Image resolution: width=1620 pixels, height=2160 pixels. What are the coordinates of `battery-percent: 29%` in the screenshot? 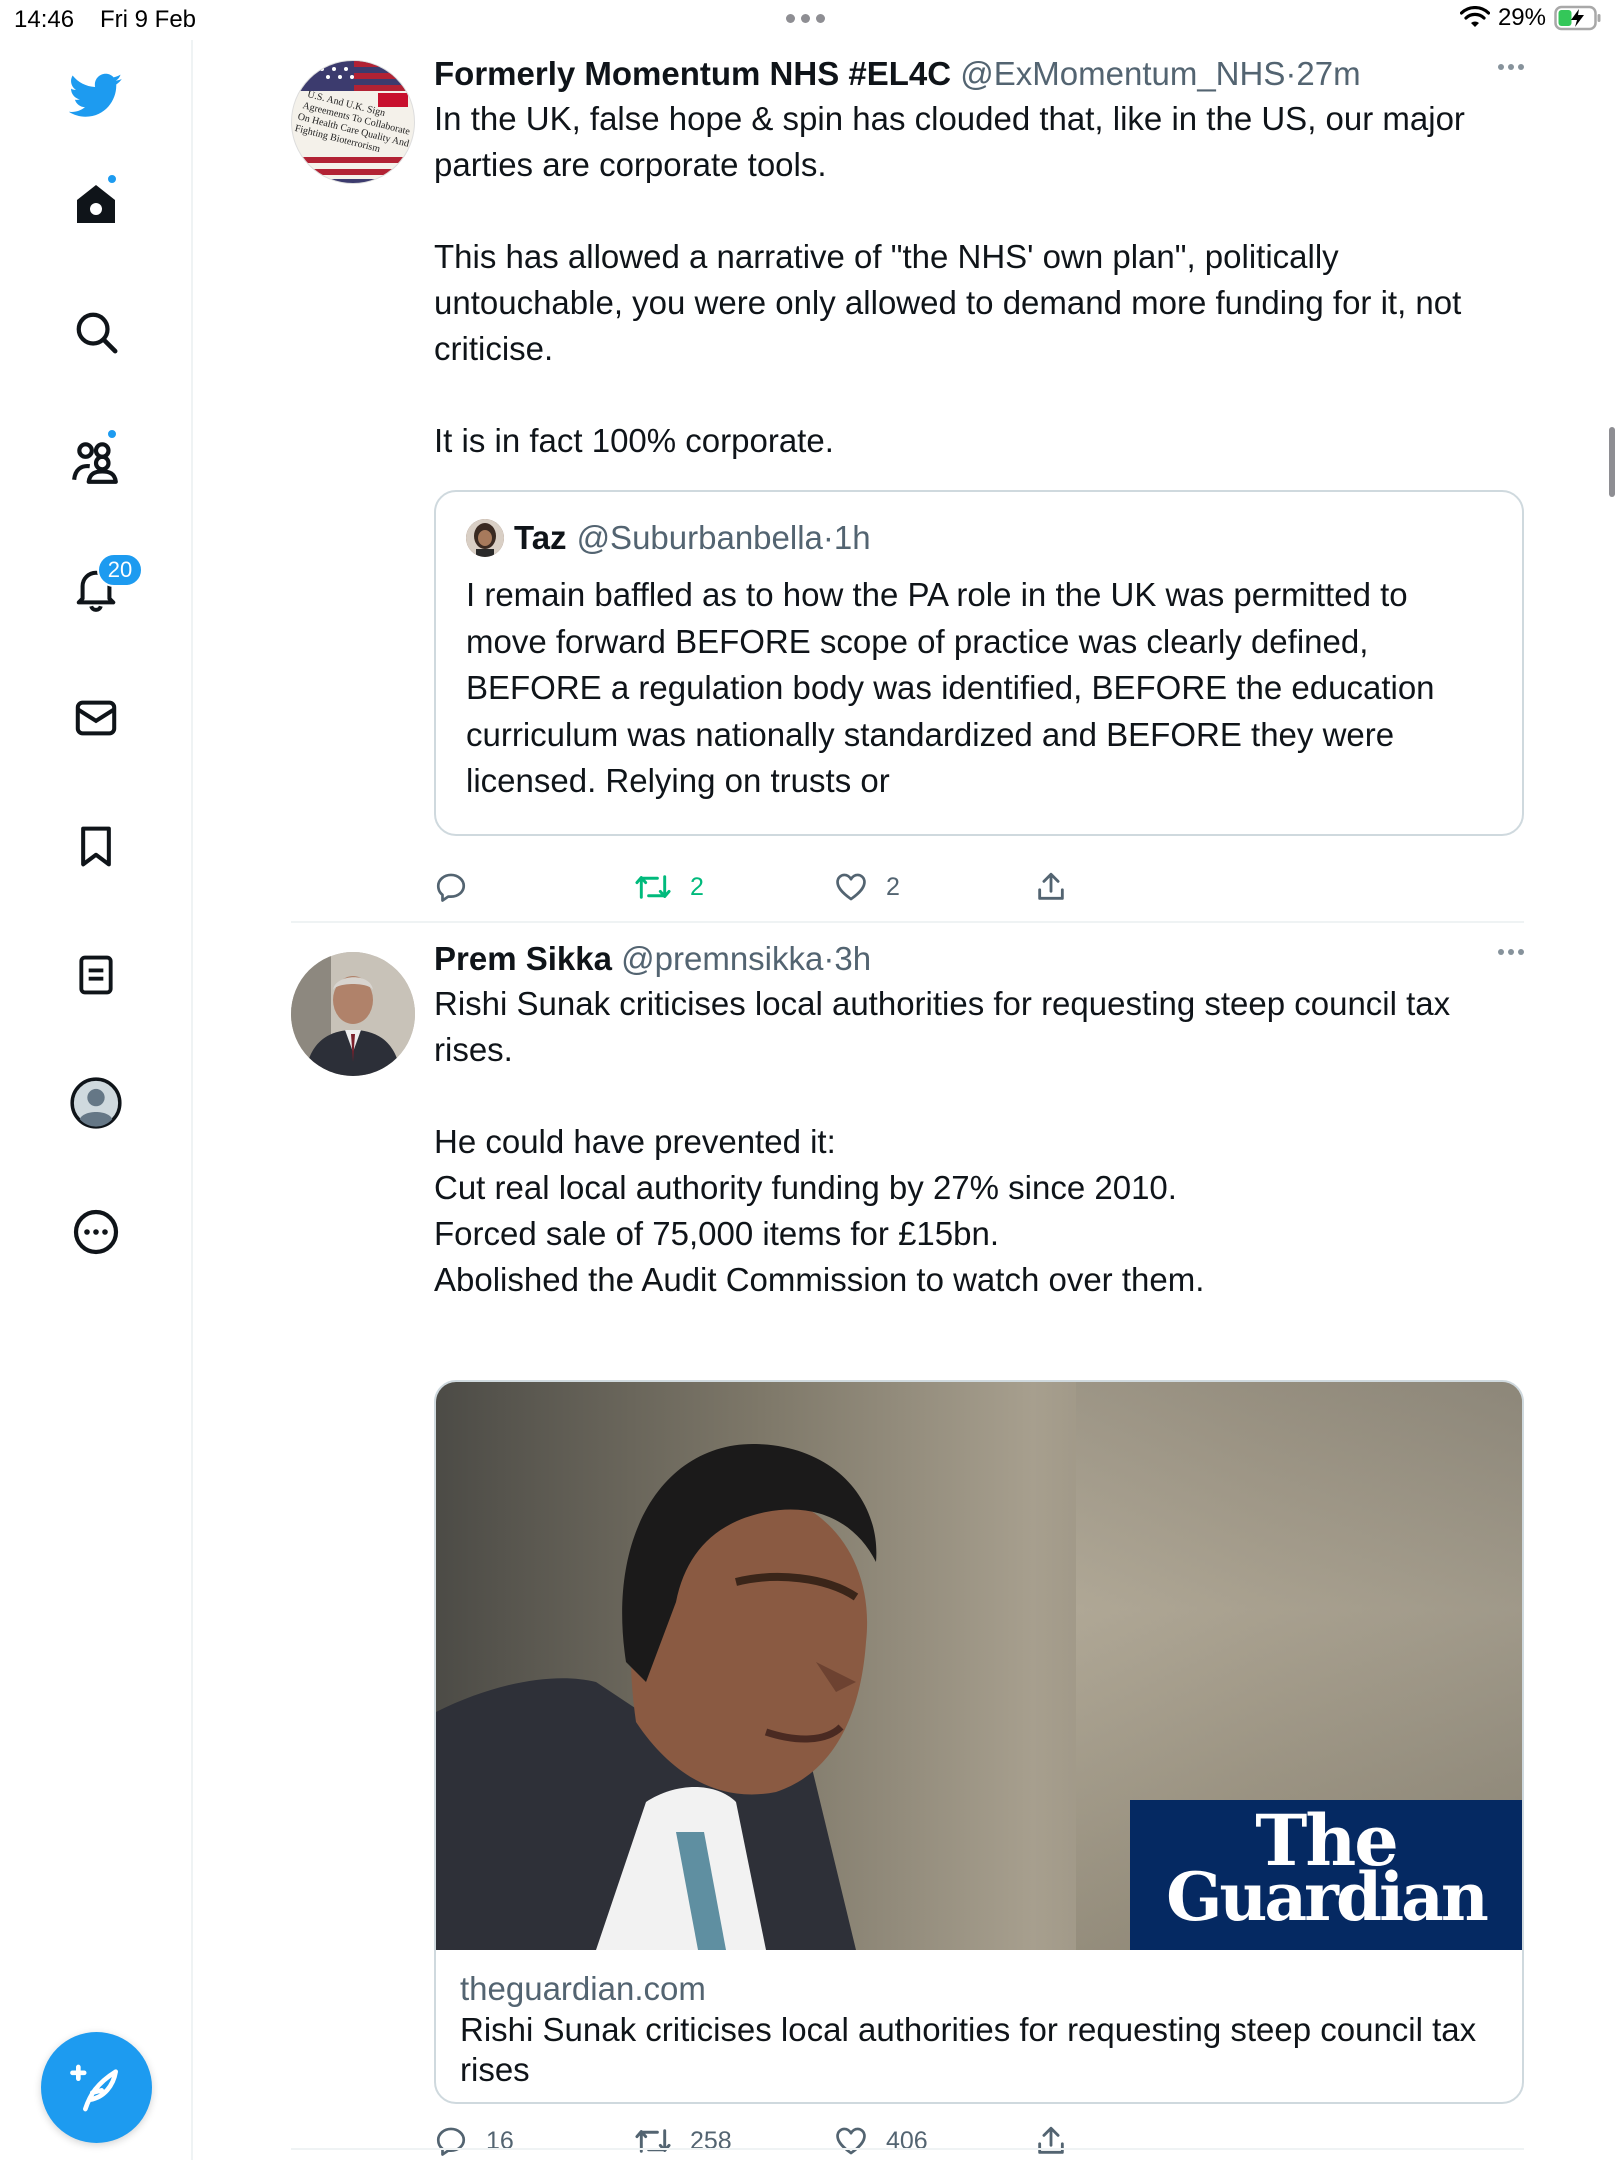 It's located at (1521, 17).